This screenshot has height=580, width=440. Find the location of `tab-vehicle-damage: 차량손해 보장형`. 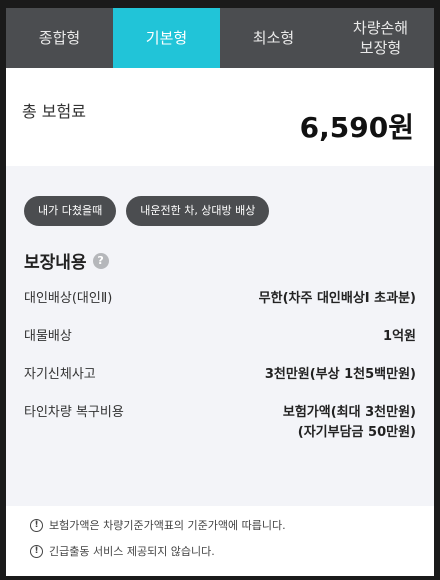

tab-vehicle-damage: 차량손해 보장형 is located at coordinates (380, 38).